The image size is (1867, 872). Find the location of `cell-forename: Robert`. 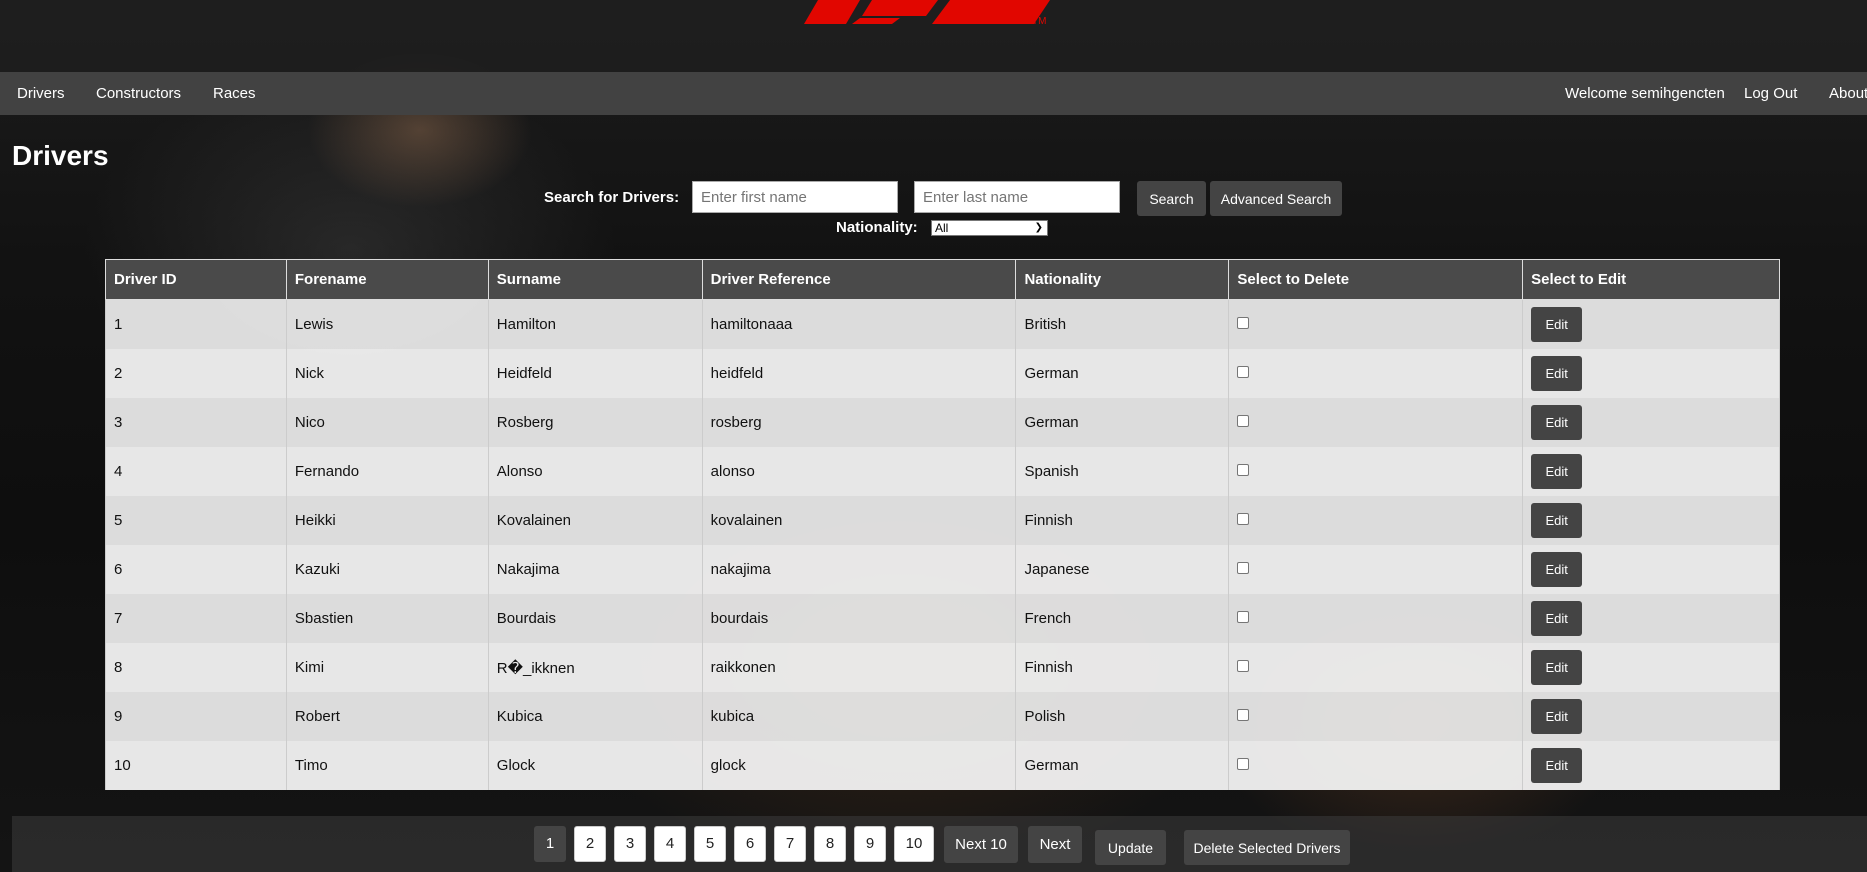

cell-forename: Robert is located at coordinates (387, 716).